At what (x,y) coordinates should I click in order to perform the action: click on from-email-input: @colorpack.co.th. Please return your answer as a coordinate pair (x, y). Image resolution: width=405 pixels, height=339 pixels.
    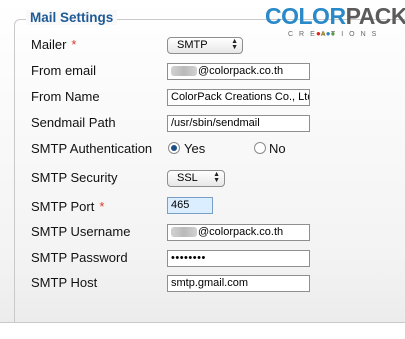
    Looking at the image, I should click on (238, 71).